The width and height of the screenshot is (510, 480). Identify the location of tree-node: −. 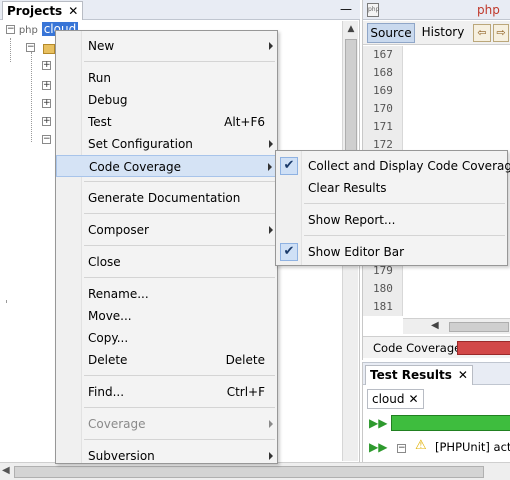
(46, 139).